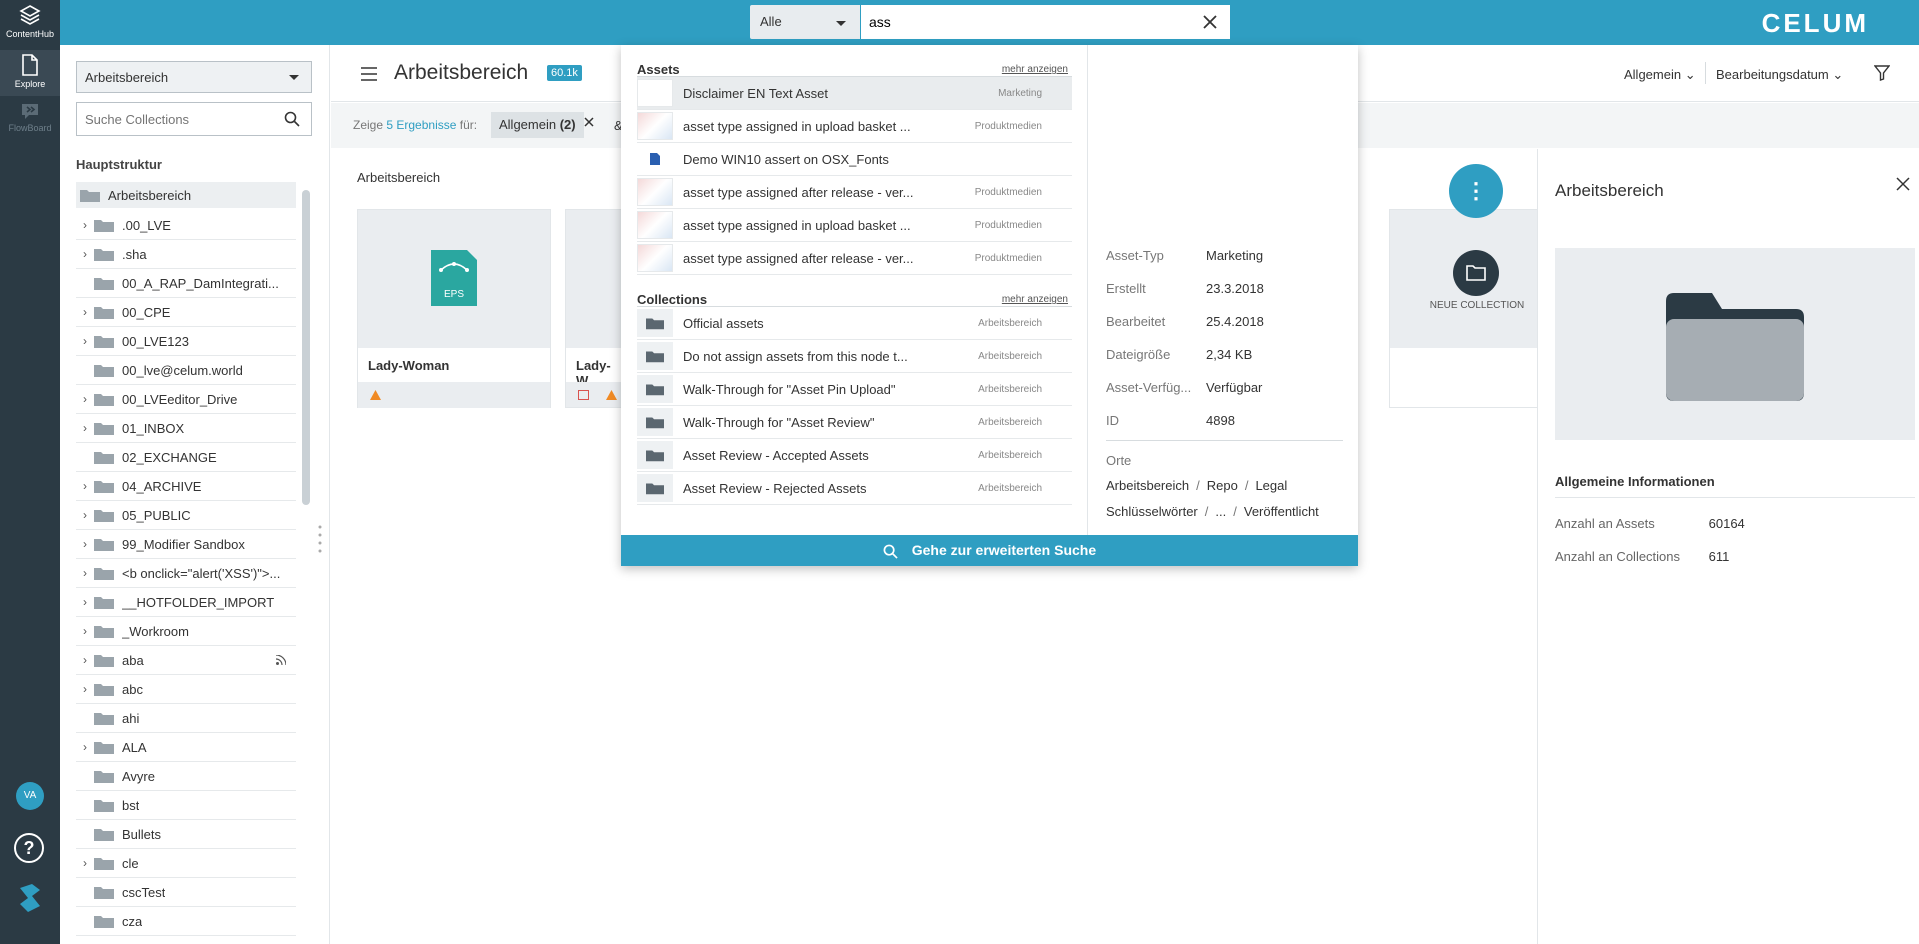 Image resolution: width=1919 pixels, height=944 pixels. I want to click on tree-item: › 00_LVE123, so click(186, 341).